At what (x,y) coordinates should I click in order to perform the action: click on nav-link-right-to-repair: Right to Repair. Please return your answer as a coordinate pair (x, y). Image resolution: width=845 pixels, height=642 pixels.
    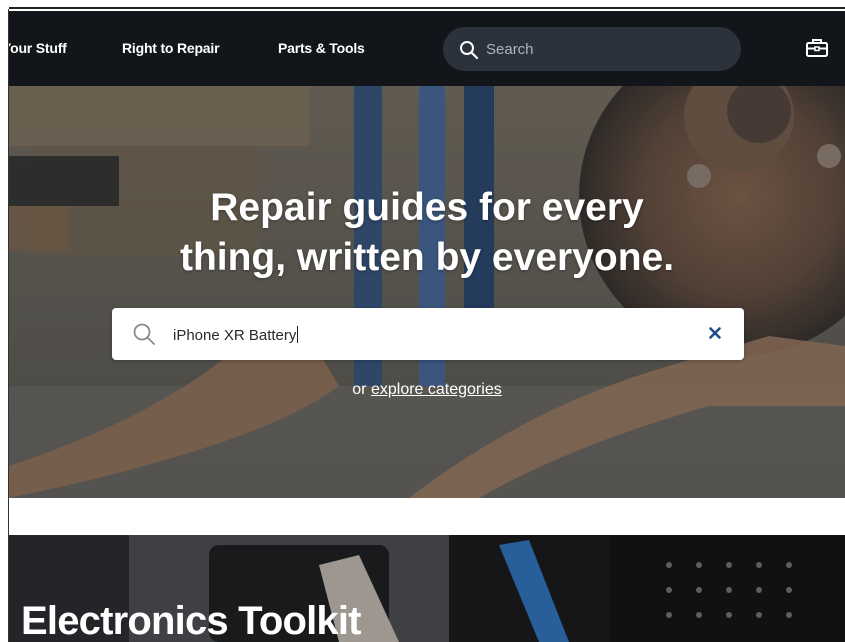
    Looking at the image, I should click on (171, 48).